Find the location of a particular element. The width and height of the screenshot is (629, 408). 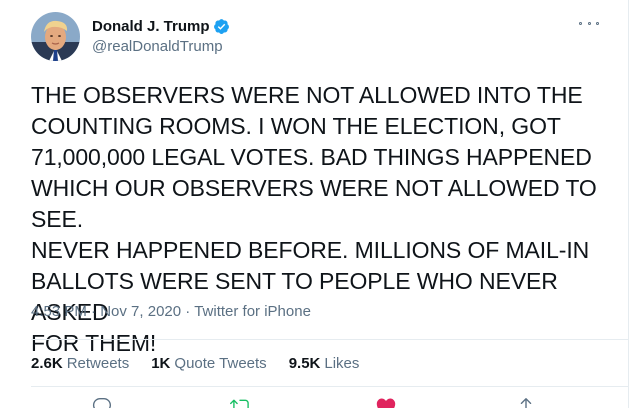

user-handle: @realDonaldTrump is located at coordinates (157, 46).